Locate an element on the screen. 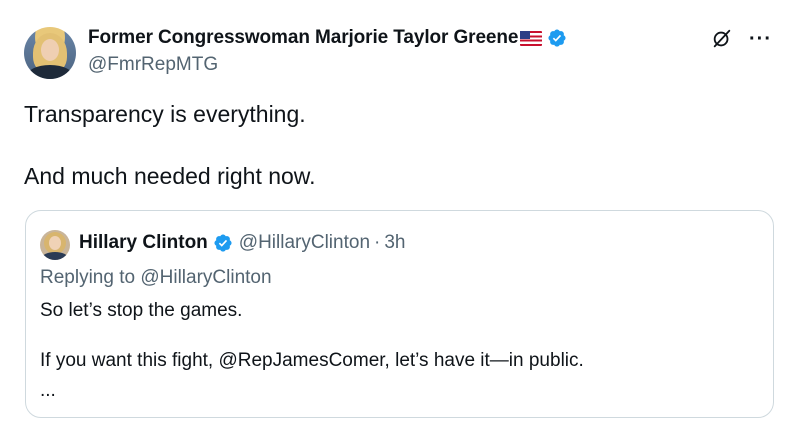 This screenshot has height=426, width=800. avatar-face is located at coordinates (50, 50).